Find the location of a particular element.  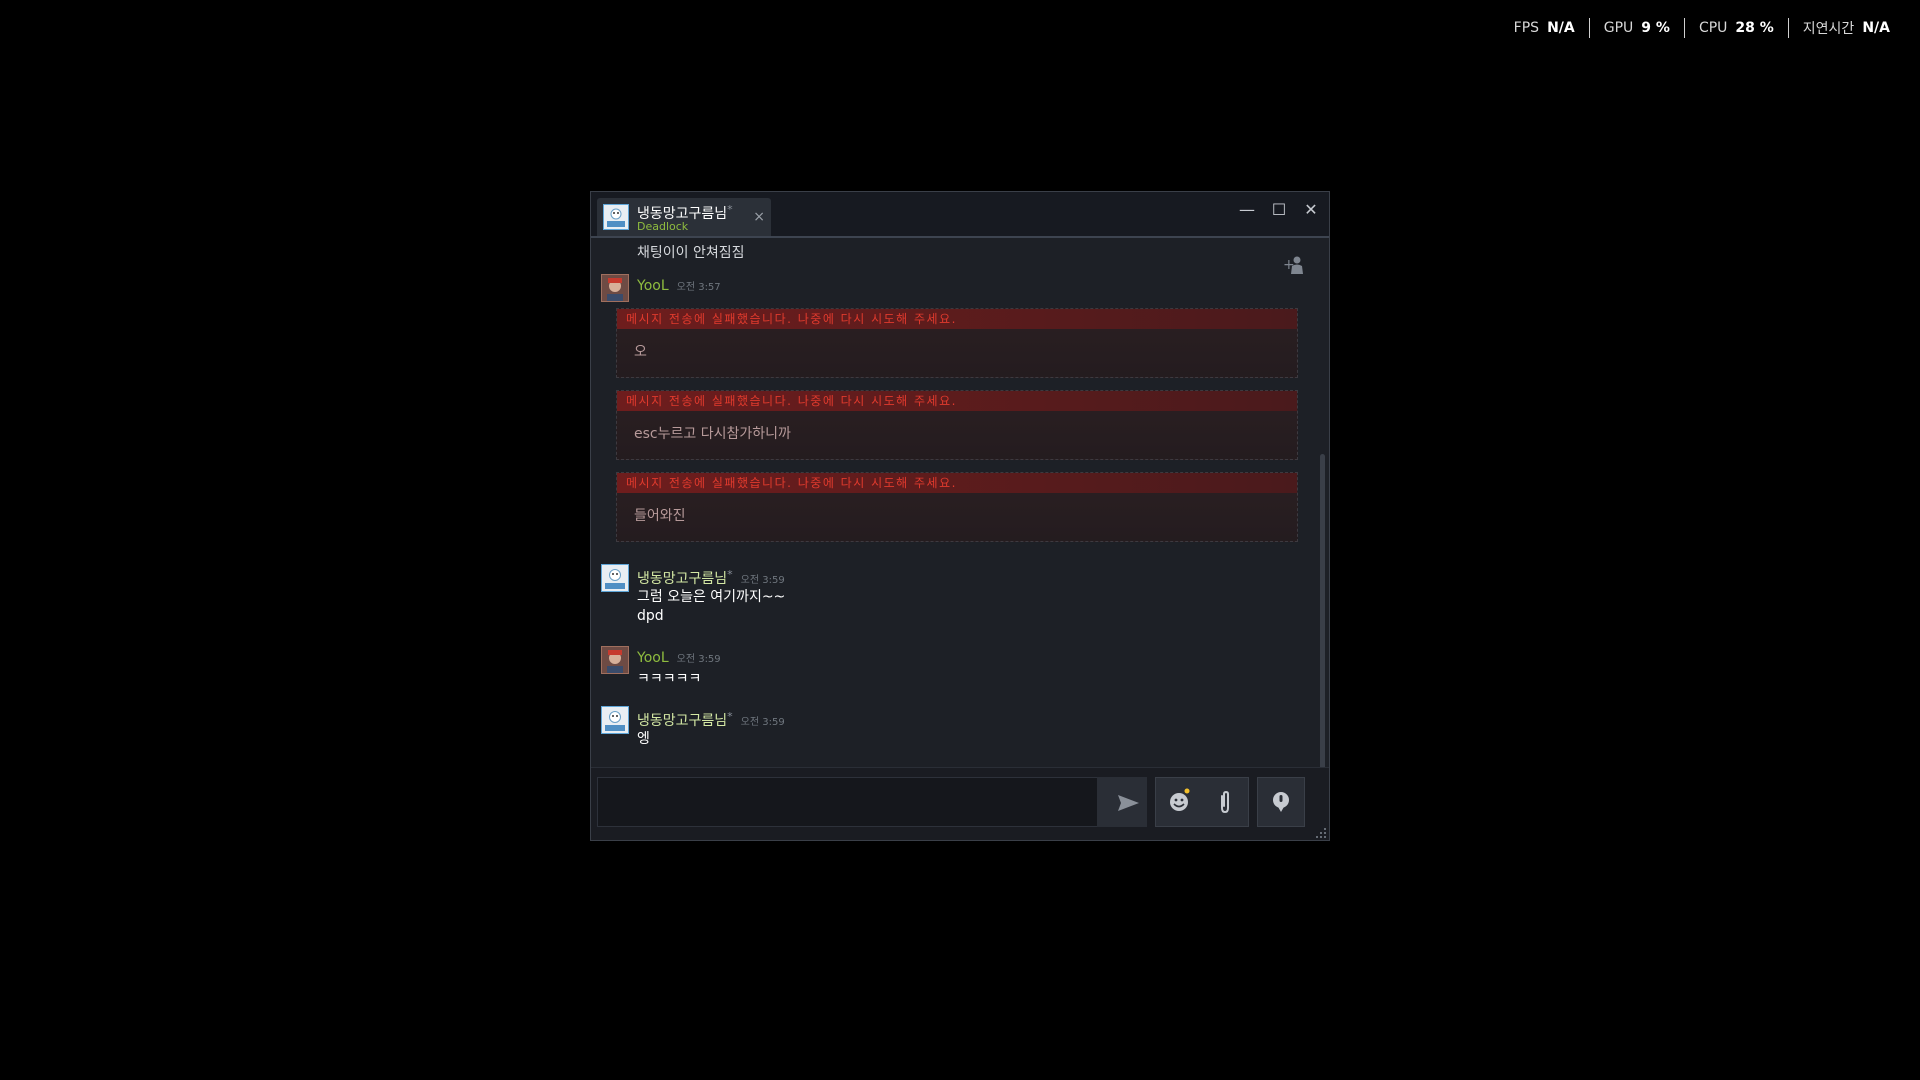

cpu-stat: CPU 28 % is located at coordinates (1736, 28).